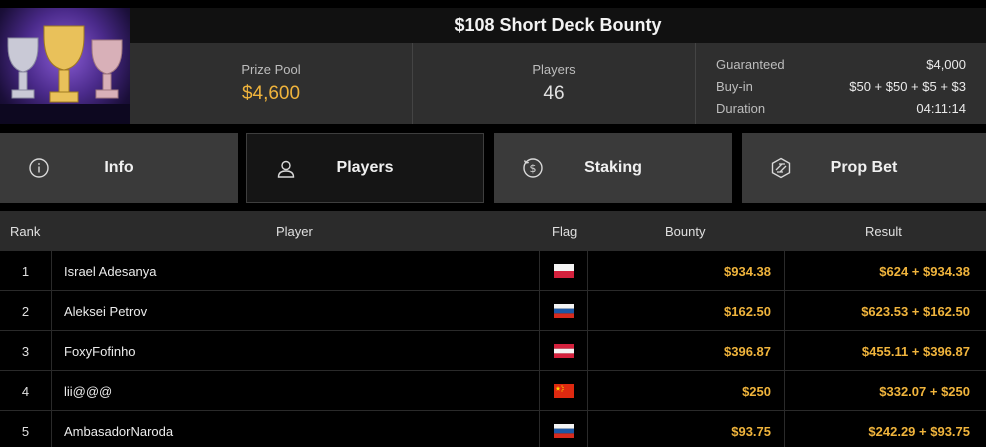 Image resolution: width=986 pixels, height=447 pixels. I want to click on rank-cell: 1, so click(26, 271).